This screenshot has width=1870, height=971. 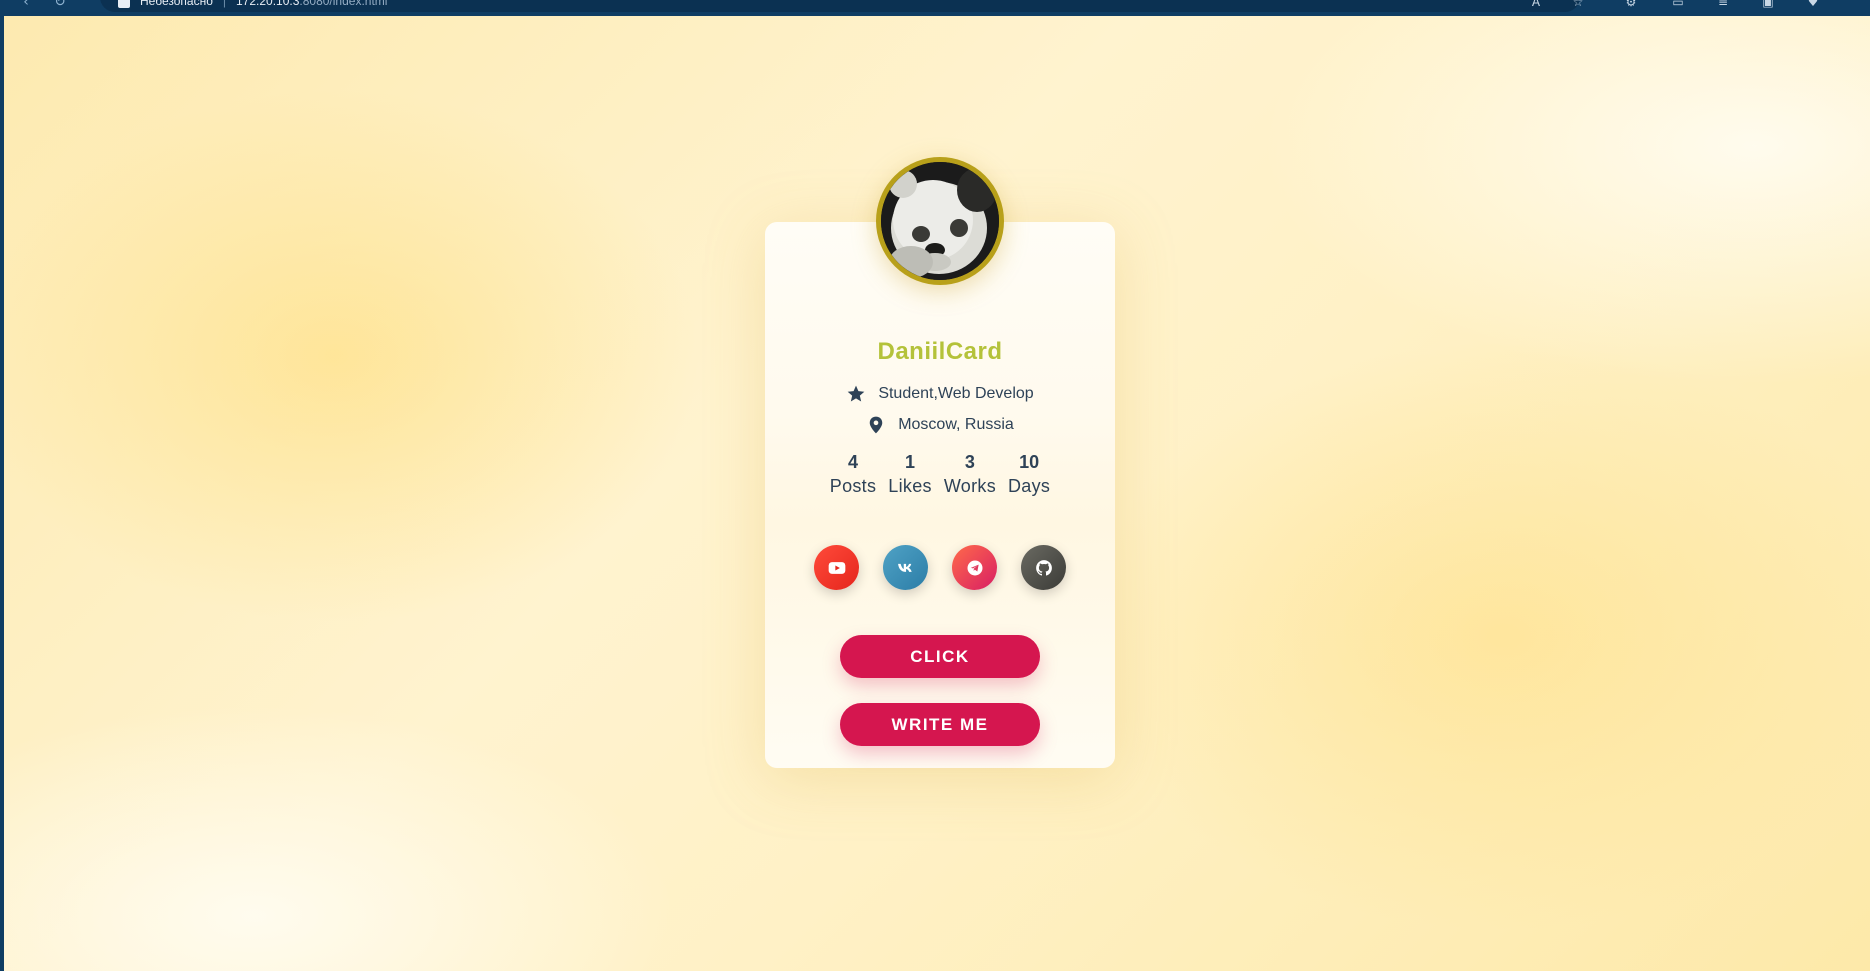 I want to click on map-marker-icon, so click(x=876, y=425).